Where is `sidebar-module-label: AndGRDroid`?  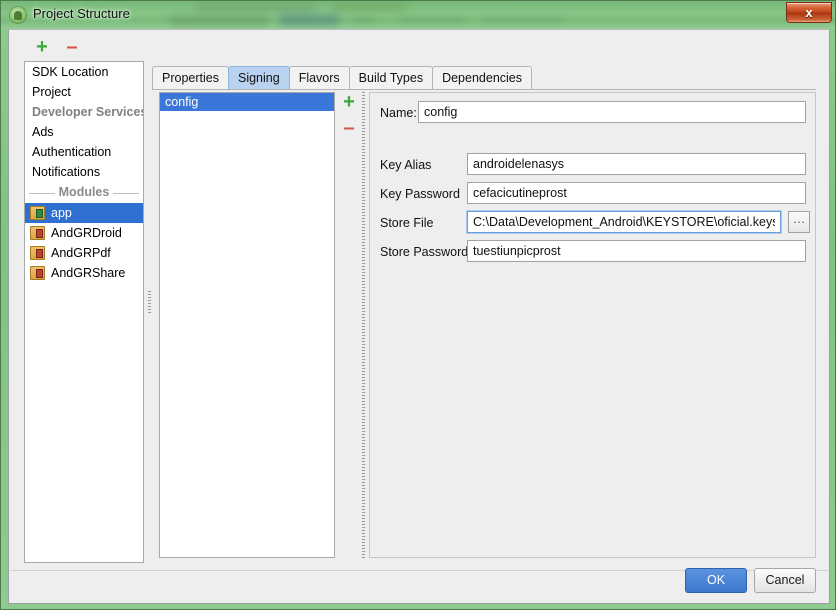 sidebar-module-label: AndGRDroid is located at coordinates (86, 233).